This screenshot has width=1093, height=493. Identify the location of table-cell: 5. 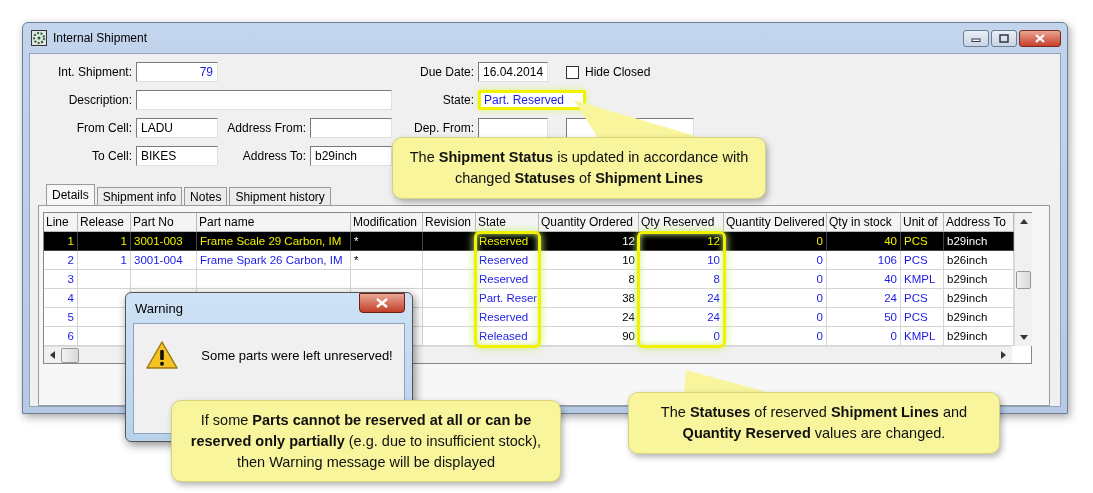
(61, 317).